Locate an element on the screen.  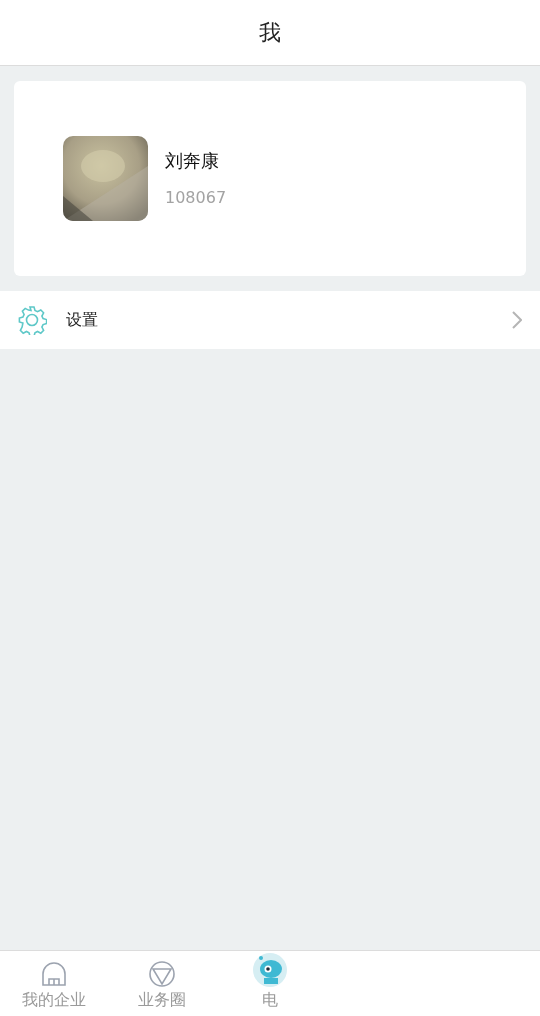
tab-item: 我的企业 is located at coordinates (54, 983).